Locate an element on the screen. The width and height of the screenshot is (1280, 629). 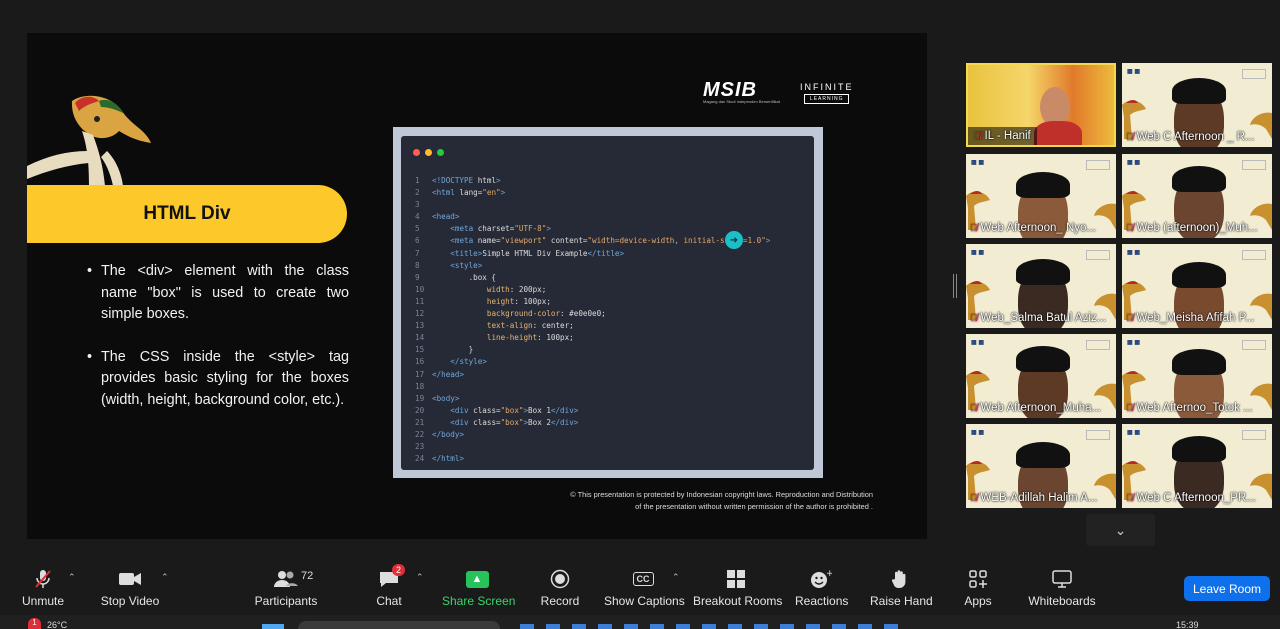
whiteboards-button: Whiteboards is located at coordinates (1062, 588).